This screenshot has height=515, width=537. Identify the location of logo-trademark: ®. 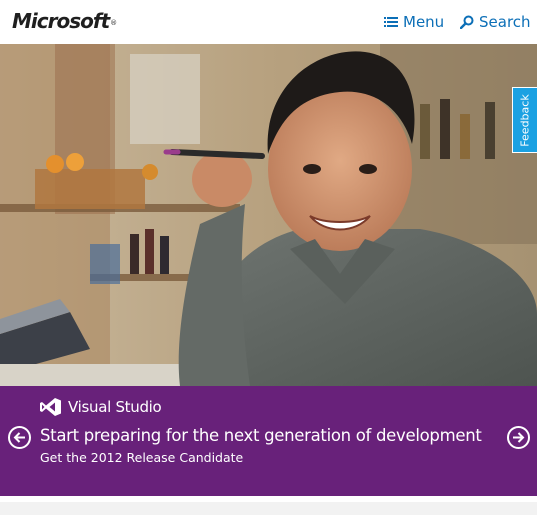
(113, 23).